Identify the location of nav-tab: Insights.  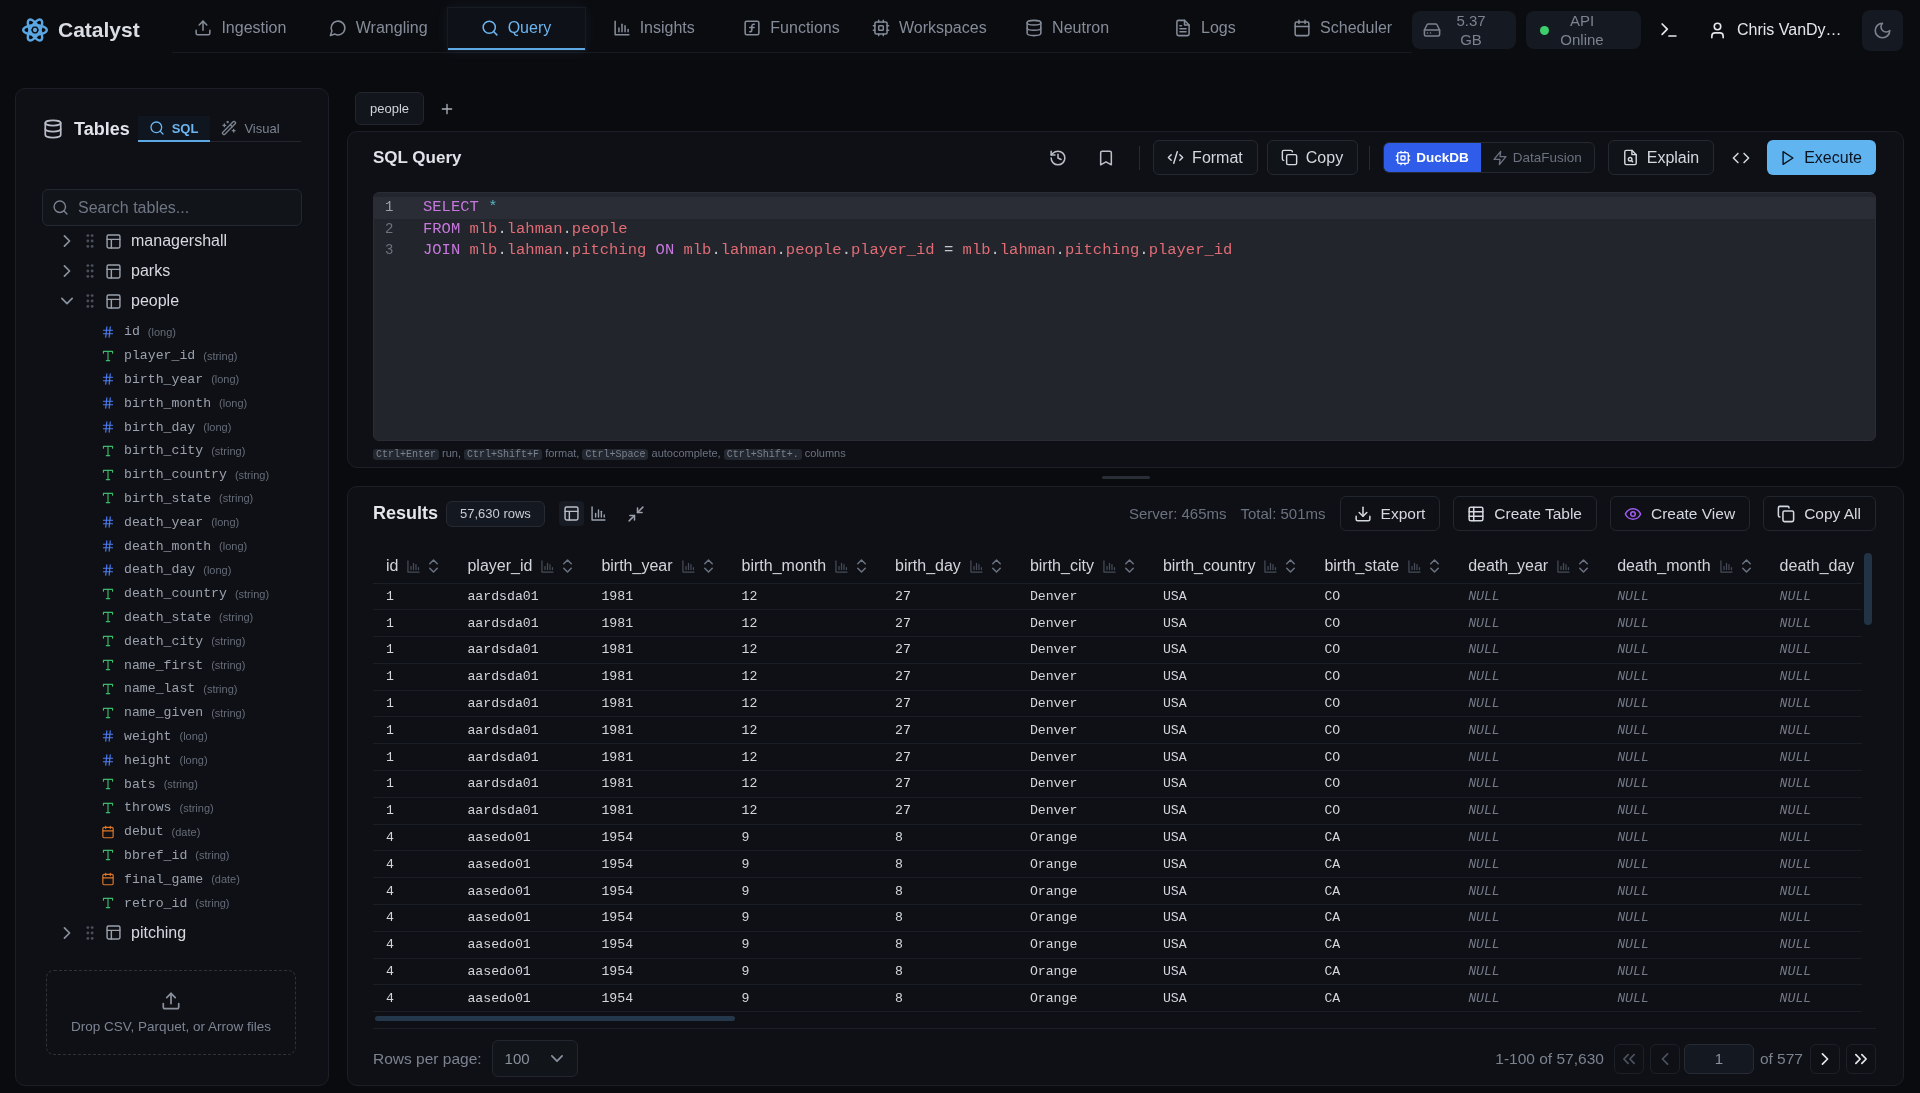
(654, 29).